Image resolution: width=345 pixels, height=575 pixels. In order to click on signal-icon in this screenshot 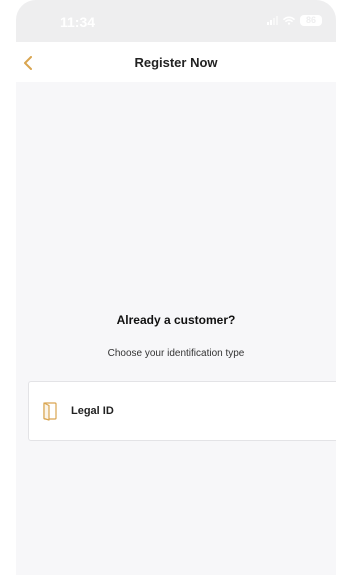, I will do `click(272, 20)`.